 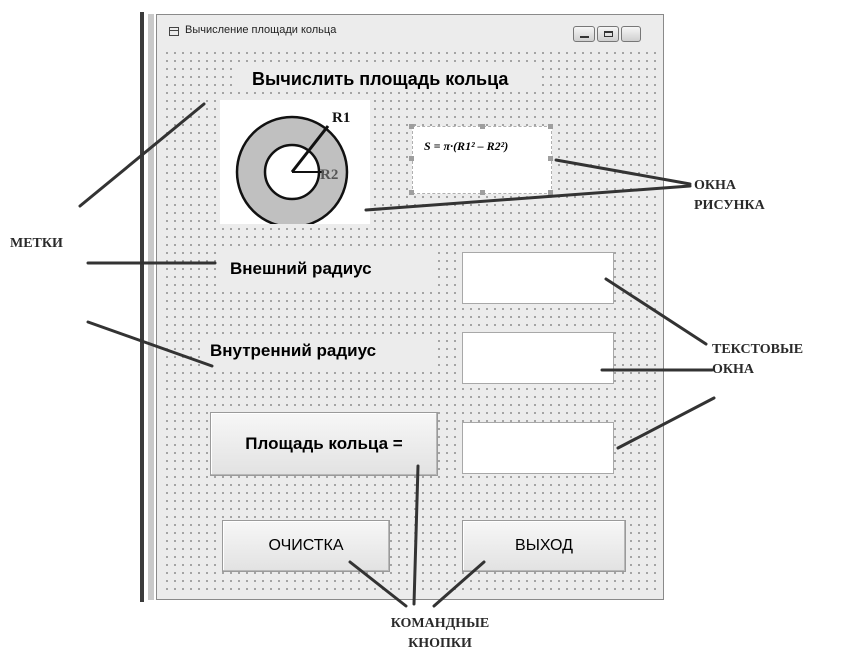 I want to click on outer-radius-label: Внешний радиус, so click(x=325, y=269).